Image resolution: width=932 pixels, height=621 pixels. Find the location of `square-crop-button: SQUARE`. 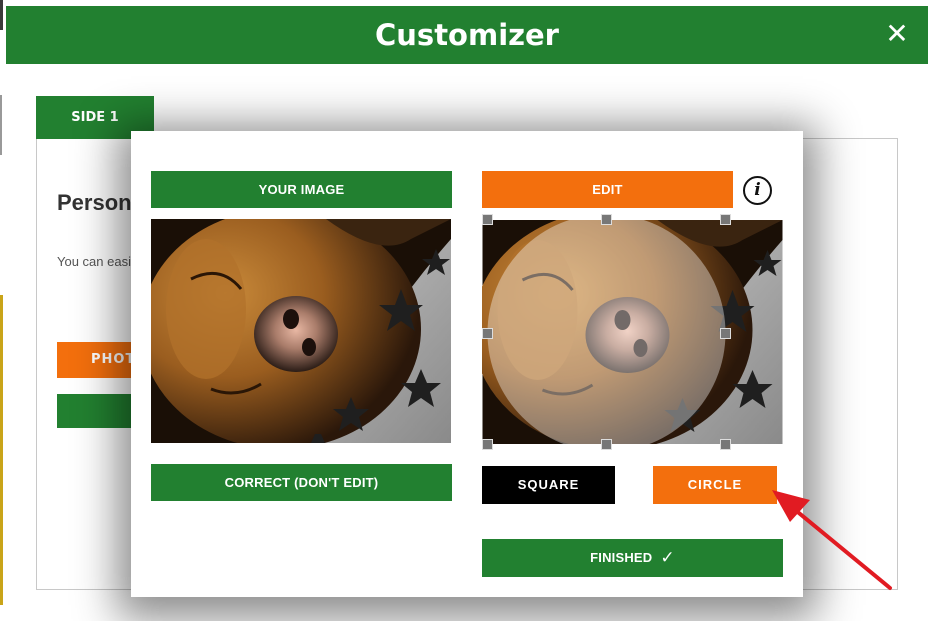

square-crop-button: SQUARE is located at coordinates (548, 485).